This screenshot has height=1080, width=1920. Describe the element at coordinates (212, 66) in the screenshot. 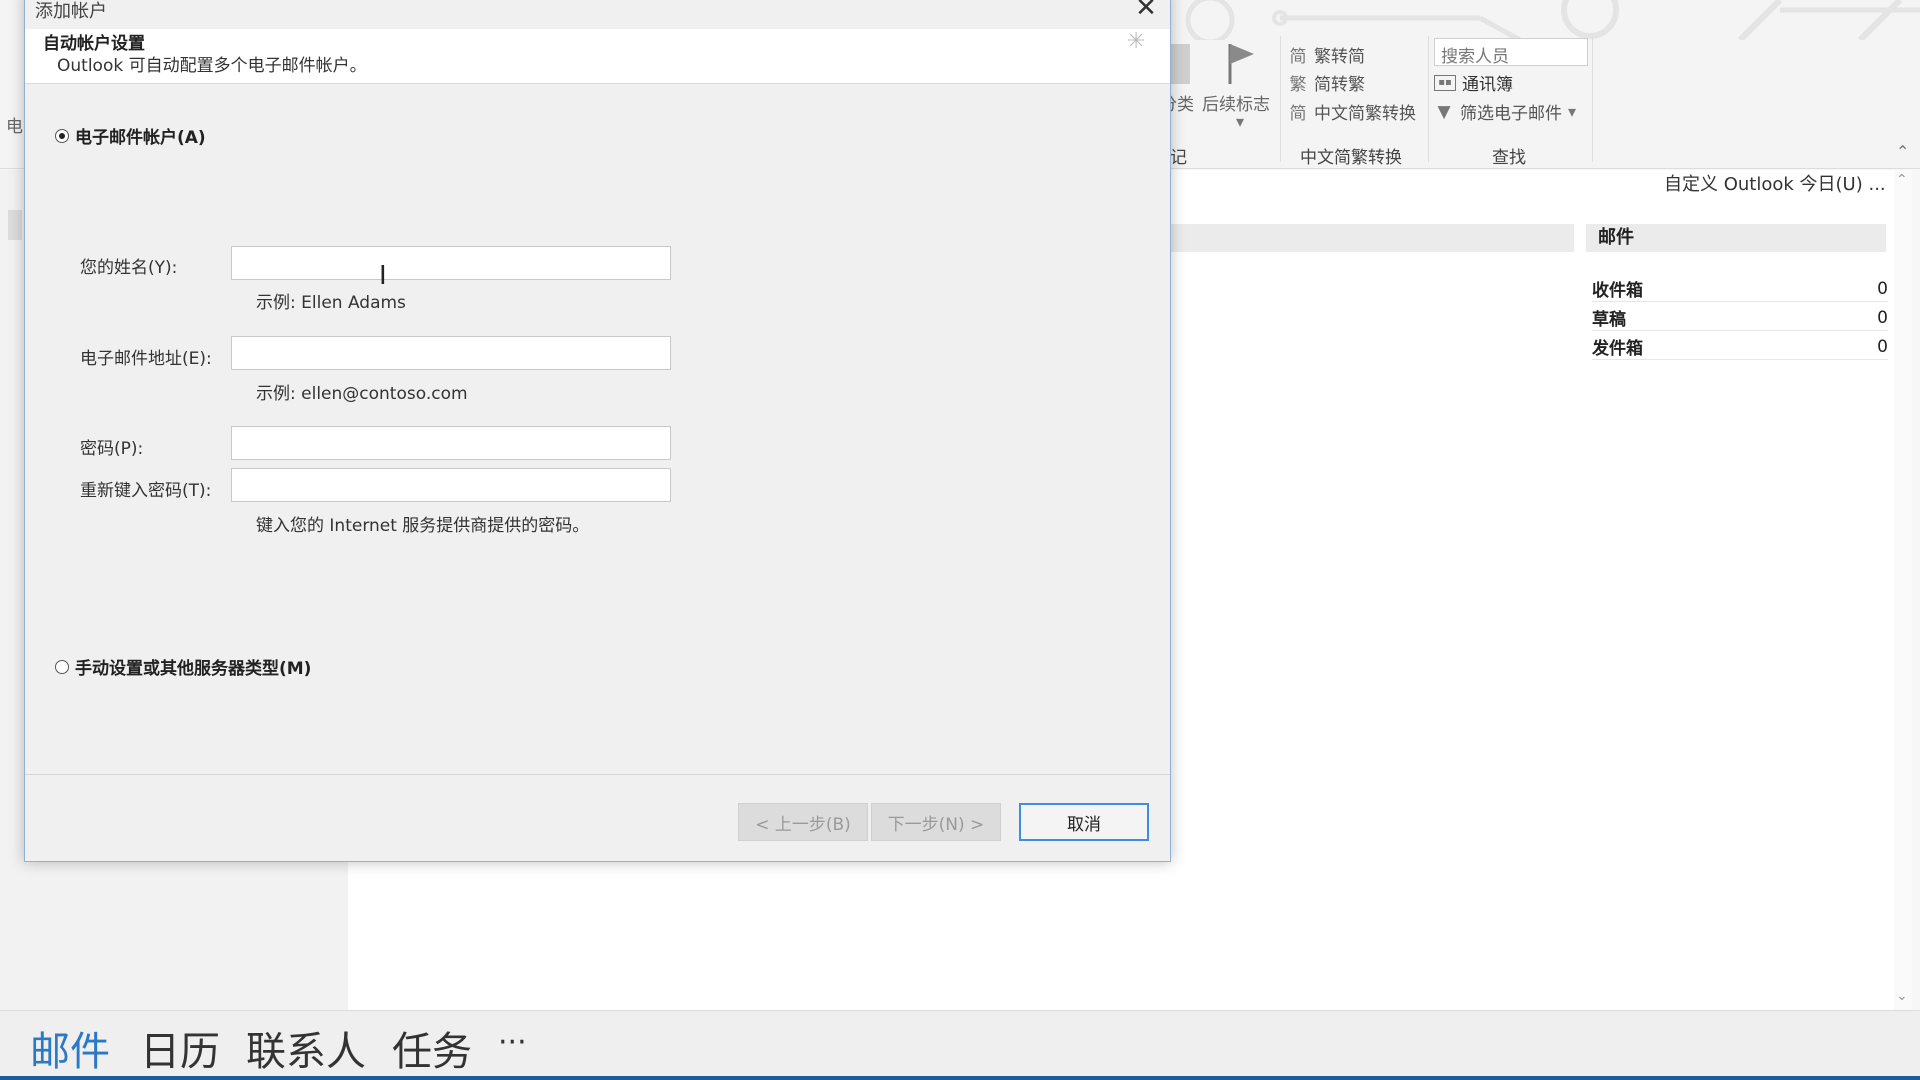

I see `header-subtitle: Outlook 可自动配置多个电子邮件帐户。` at that location.